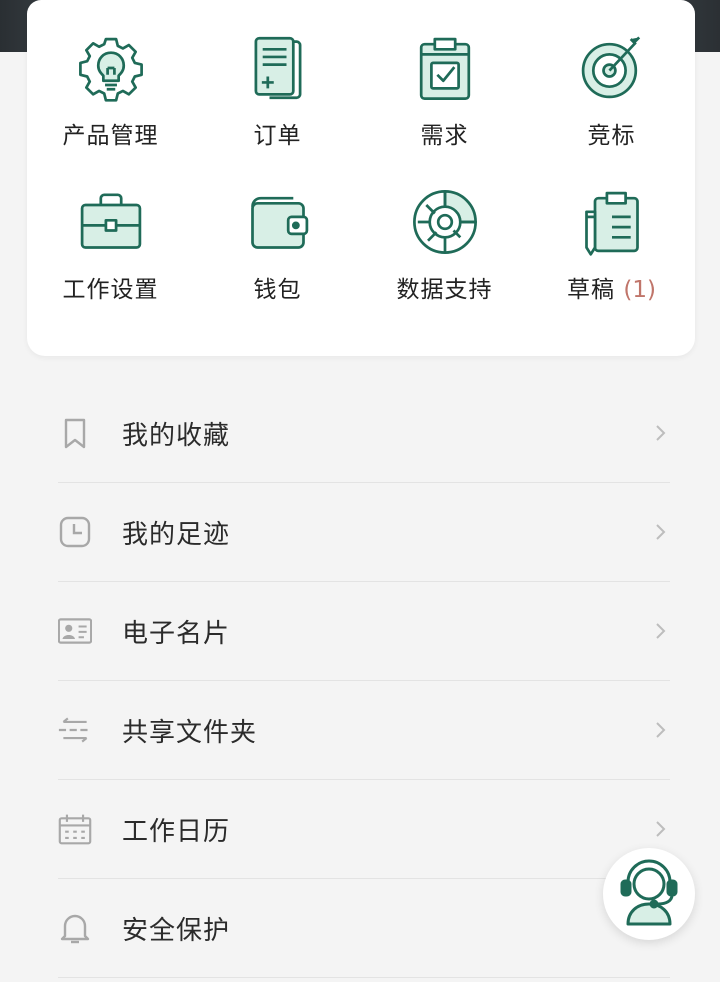 The width and height of the screenshot is (720, 982). I want to click on donut-chart-icon, so click(444, 222).